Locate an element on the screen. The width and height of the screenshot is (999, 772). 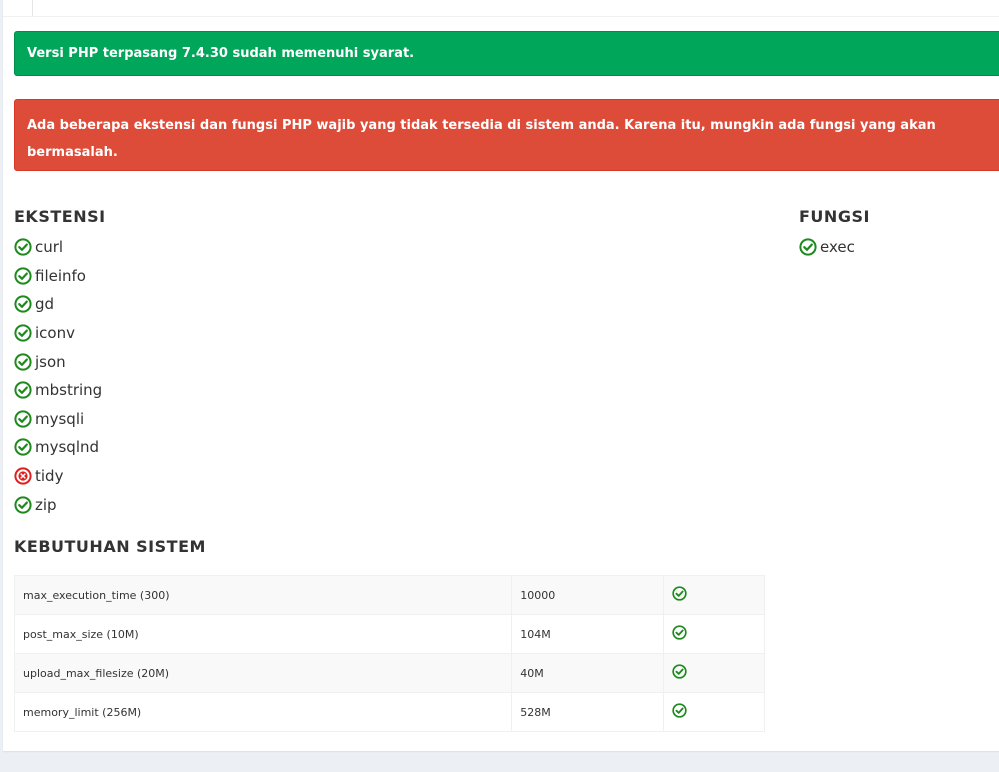
requirement-value-cell: 40M is located at coordinates (588, 673).